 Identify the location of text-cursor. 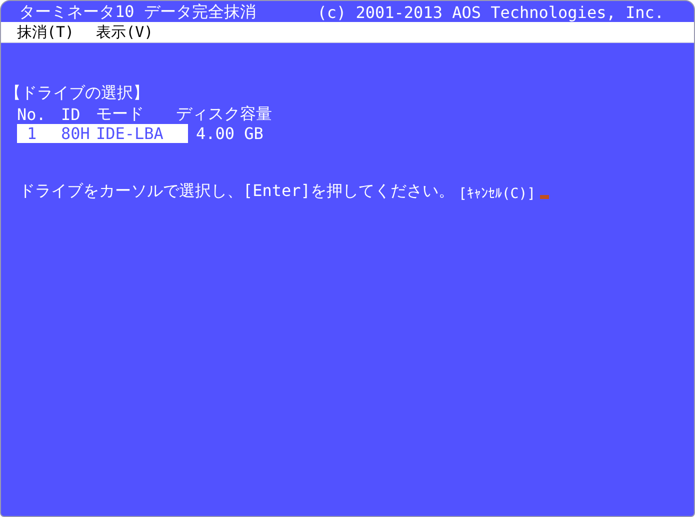
(544, 197).